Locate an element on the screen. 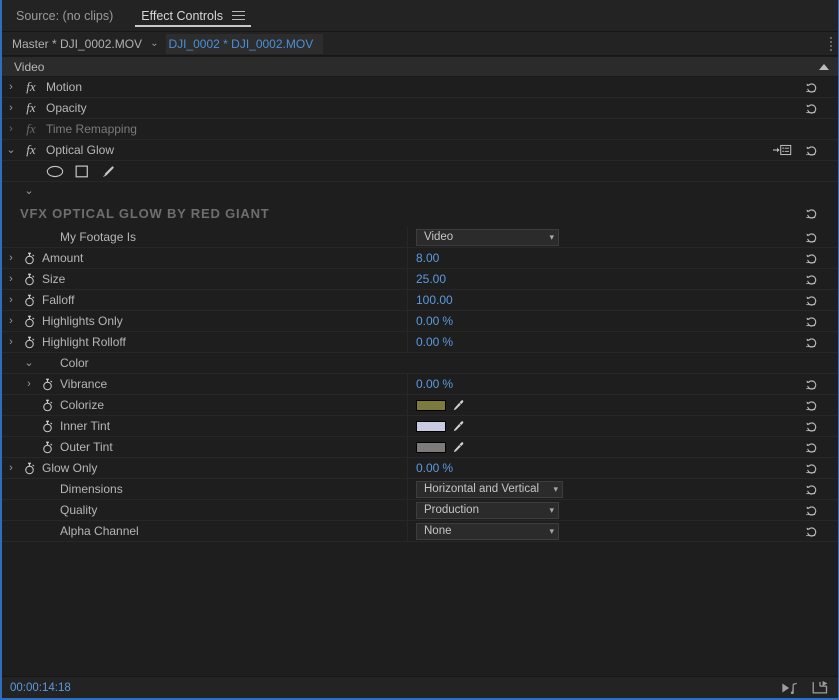  param-group-color: ⌄ Color is located at coordinates (420, 363).